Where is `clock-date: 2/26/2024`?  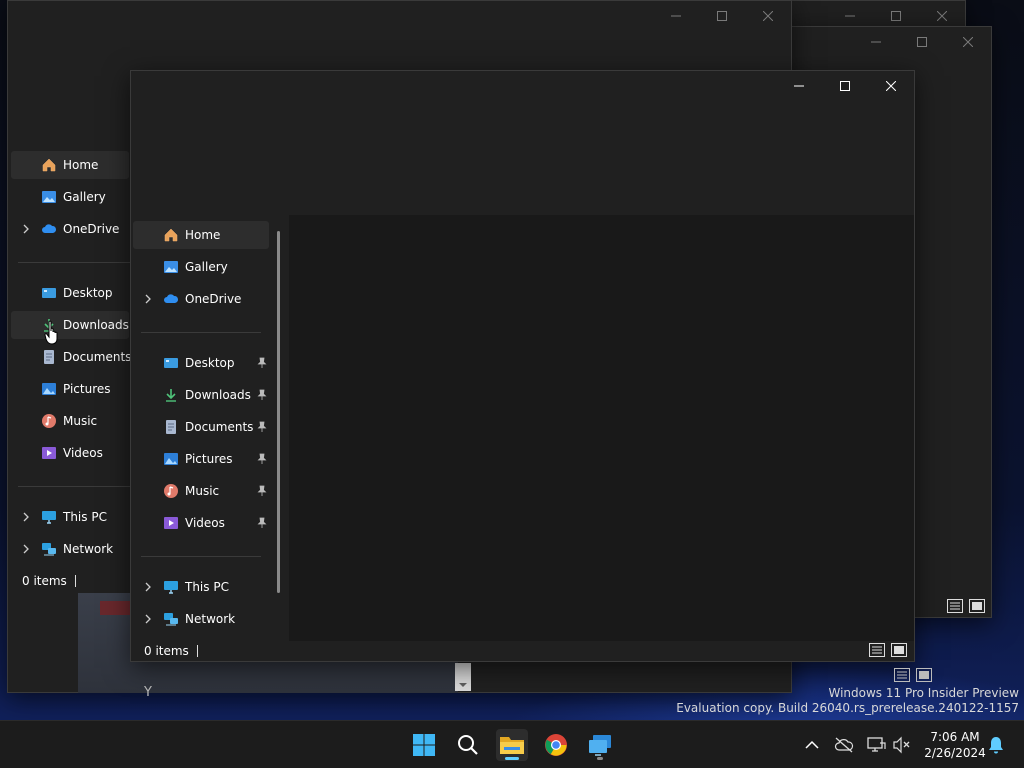 clock-date: 2/26/2024 is located at coordinates (955, 753).